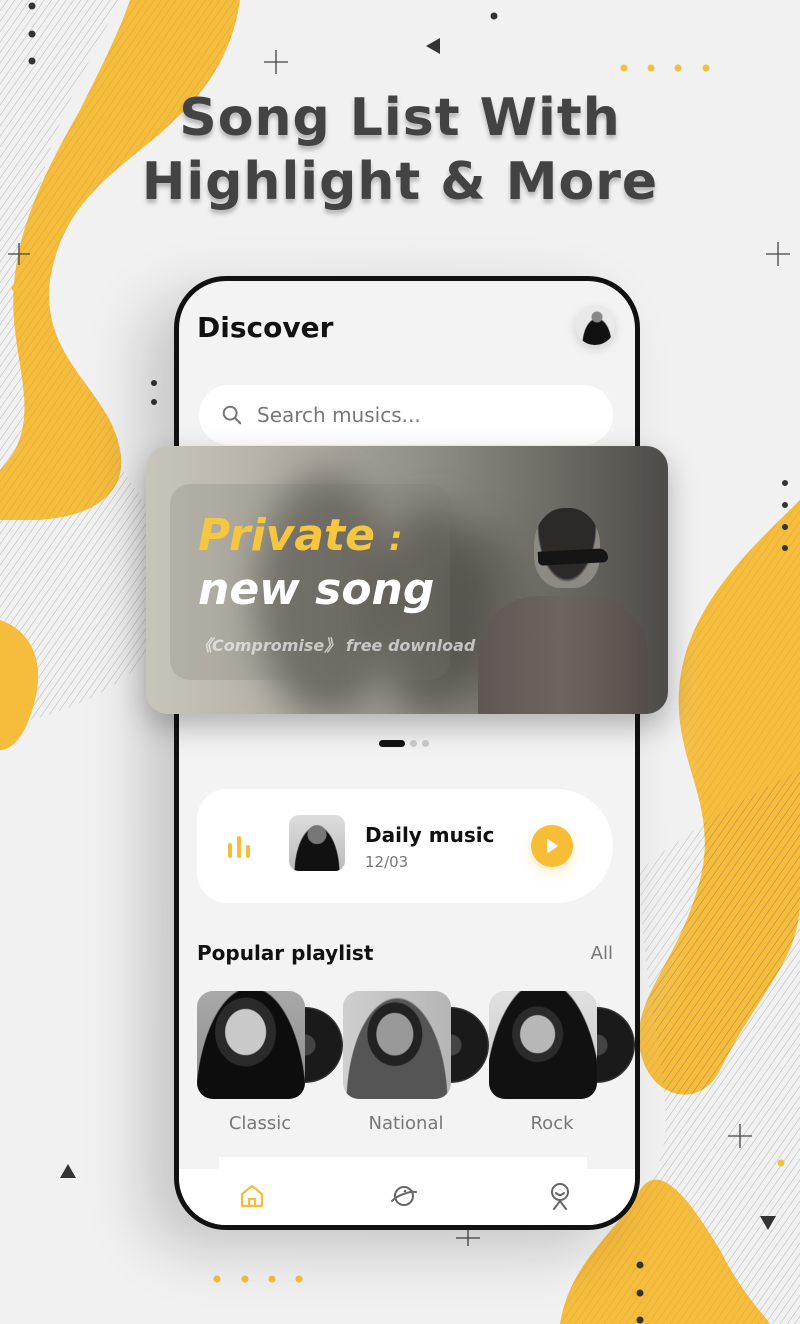 The width and height of the screenshot is (800, 1324). I want to click on banner-subtitle: 《Compromise》 free download, so click(336, 645).